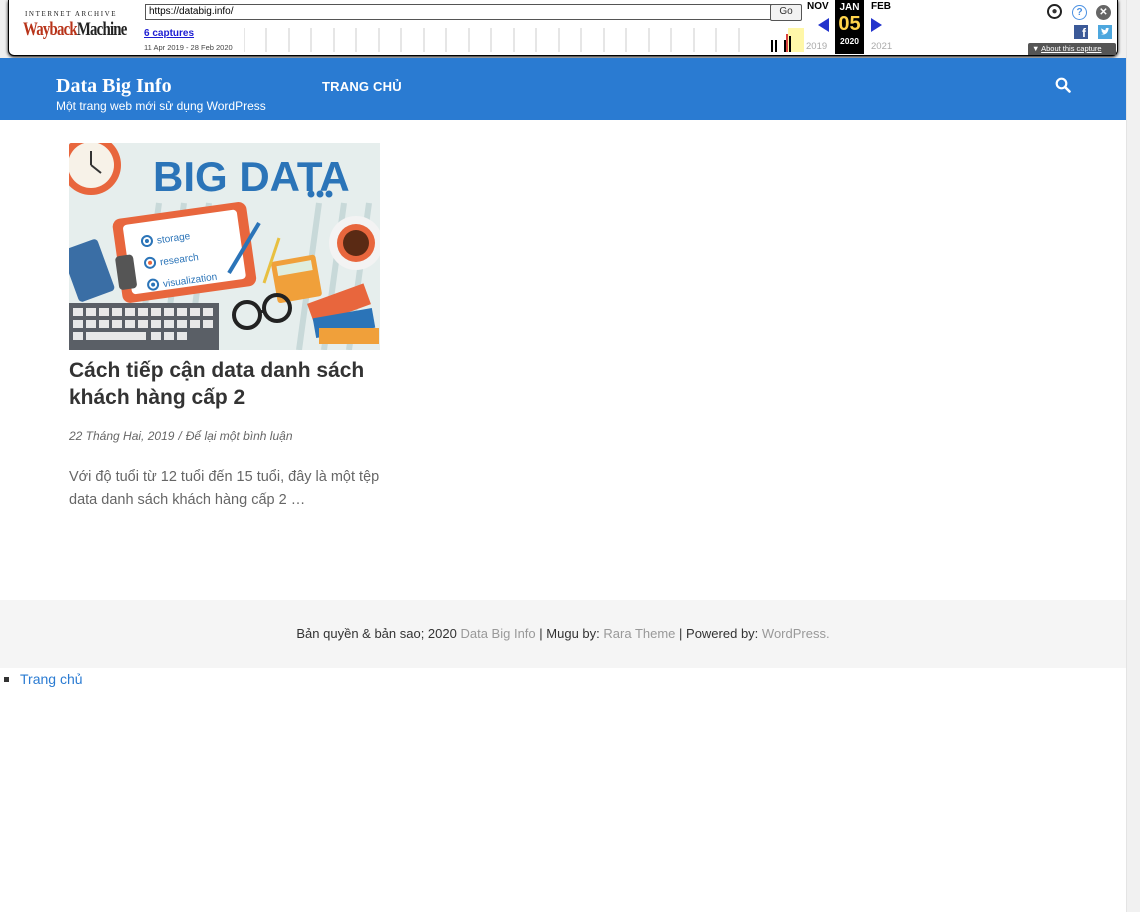  Describe the element at coordinates (818, 6) in the screenshot. I see `wayback-prev-month: NOV` at that location.